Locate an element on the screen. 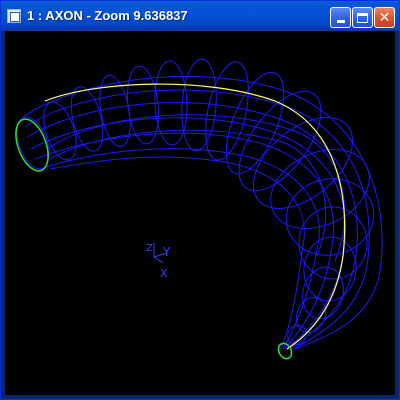  end-profile is located at coordinates (285, 351).